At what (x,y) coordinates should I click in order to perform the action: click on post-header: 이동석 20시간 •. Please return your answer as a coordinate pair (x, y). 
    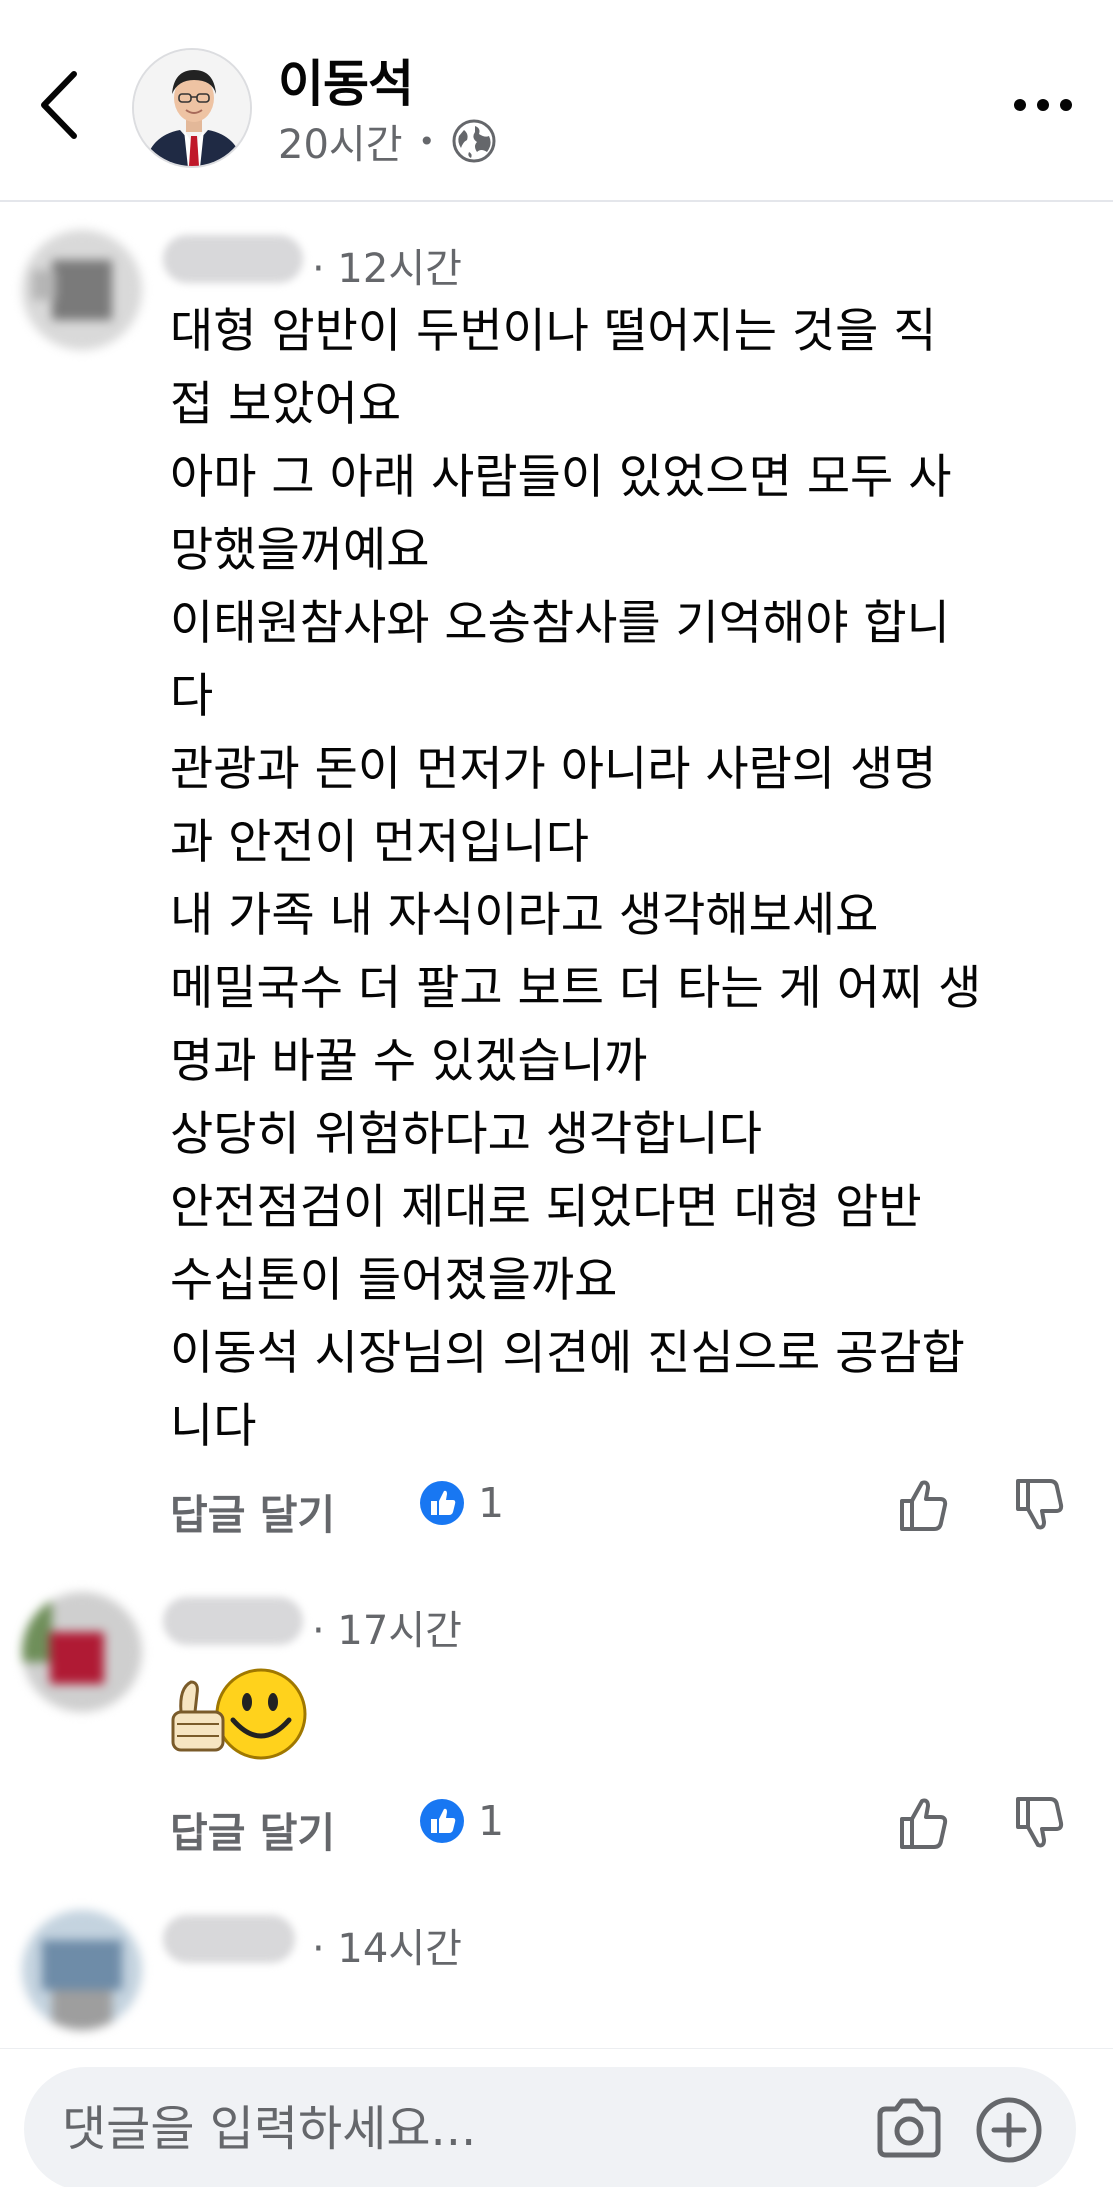
    Looking at the image, I should click on (556, 101).